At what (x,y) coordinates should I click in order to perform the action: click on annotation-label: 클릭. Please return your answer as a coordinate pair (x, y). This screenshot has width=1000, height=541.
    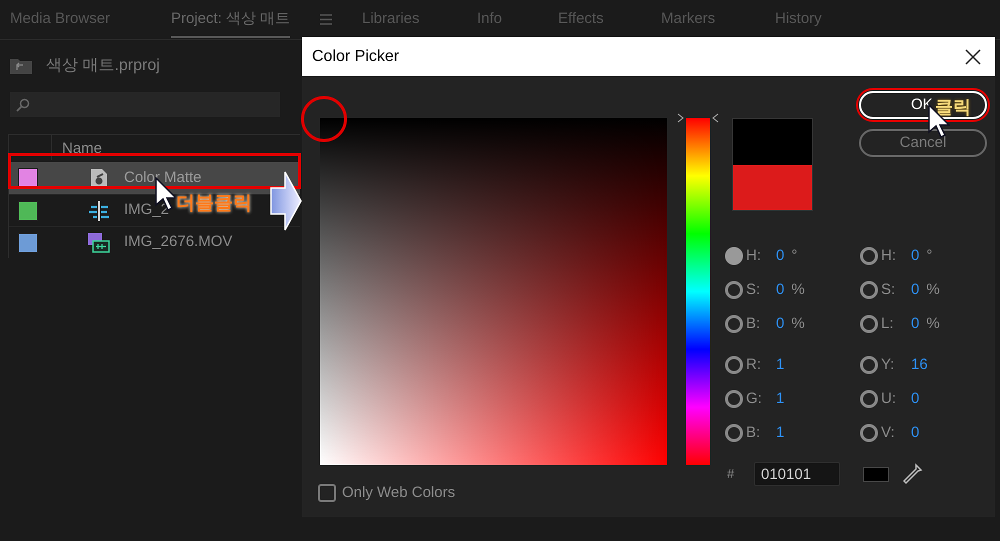
    Looking at the image, I should click on (953, 107).